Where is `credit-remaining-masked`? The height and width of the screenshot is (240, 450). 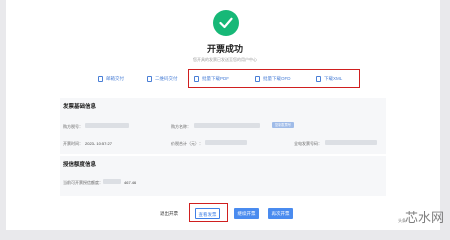 credit-remaining-masked is located at coordinates (112, 181).